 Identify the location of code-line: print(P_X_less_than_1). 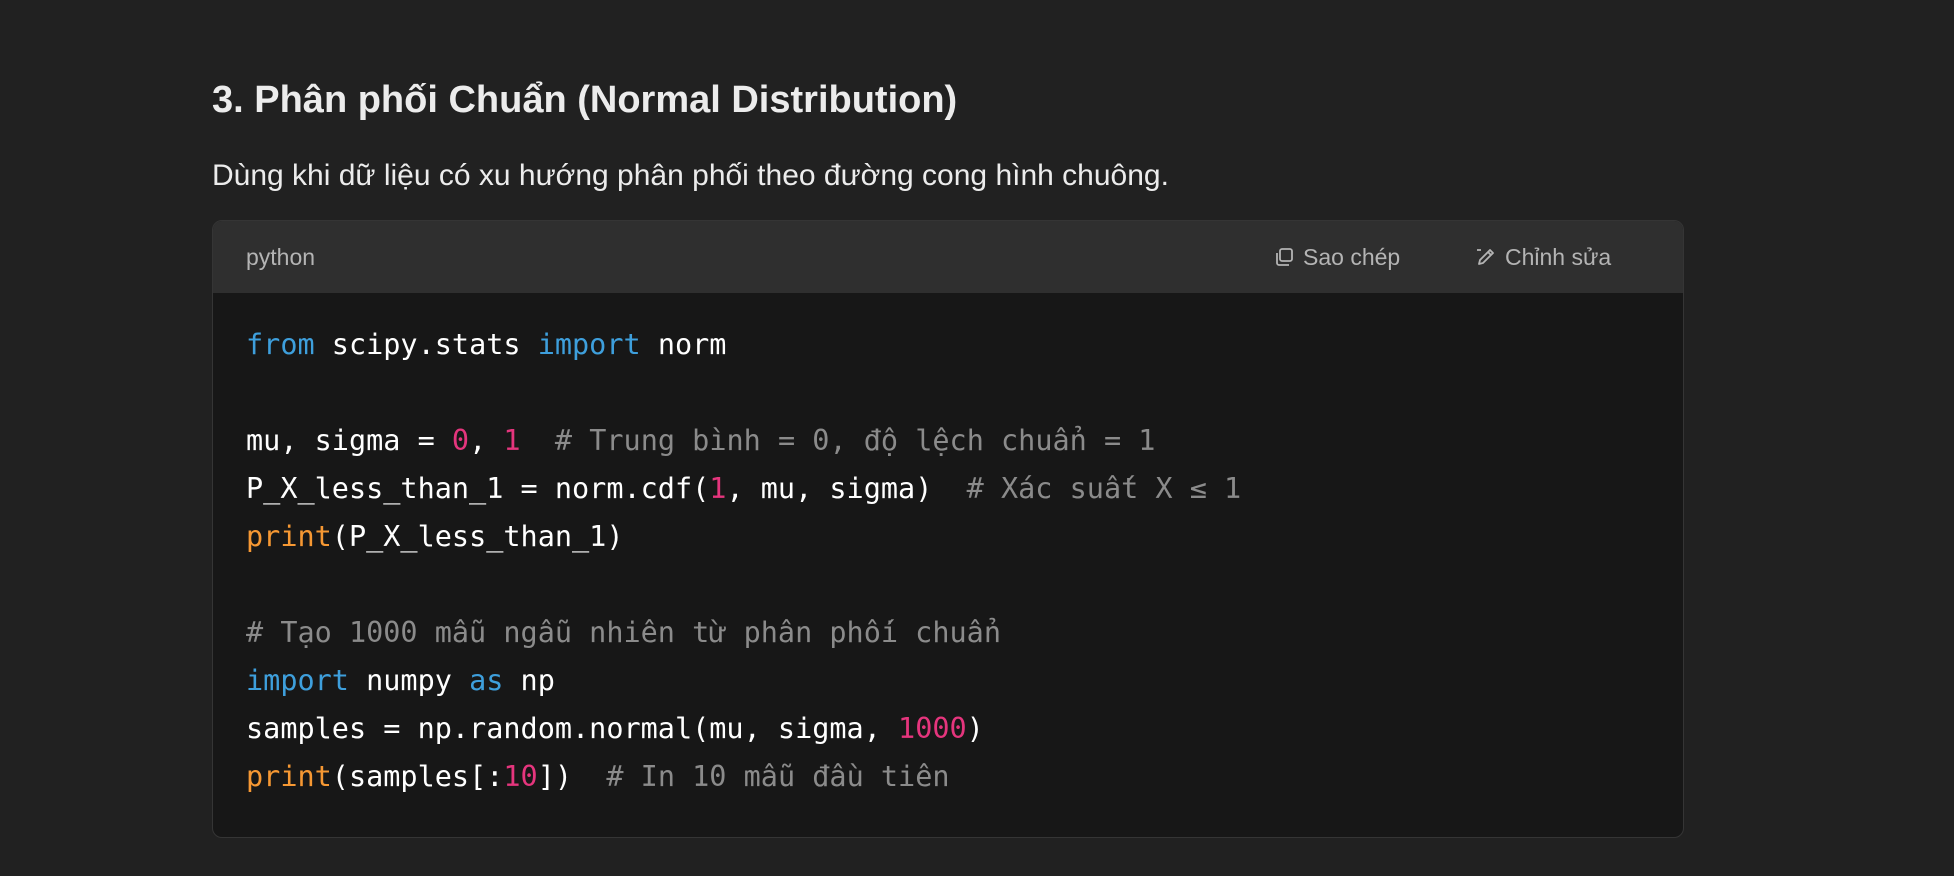
(743, 537).